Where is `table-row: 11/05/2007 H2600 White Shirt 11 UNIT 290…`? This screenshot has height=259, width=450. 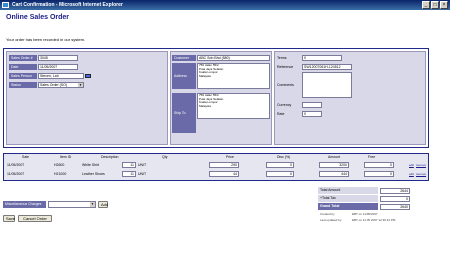
table-row: 11/05/2007 H2600 White Shirt 11 UNIT 290… is located at coordinates (215, 166).